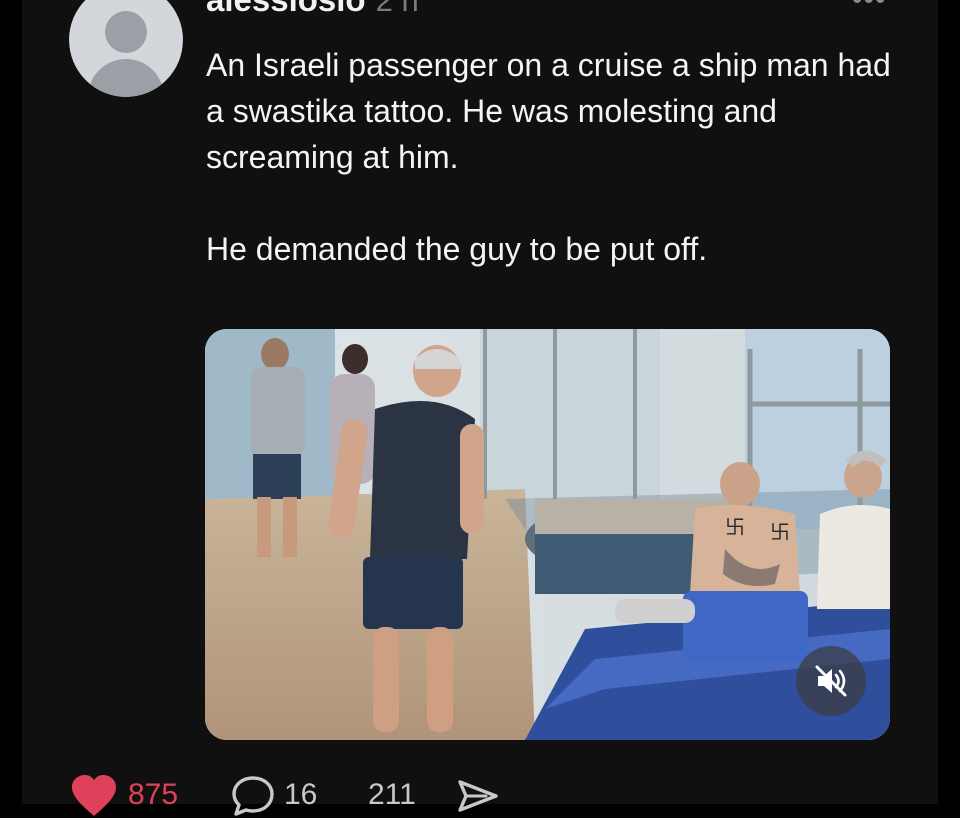 Image resolution: width=960 pixels, height=818 pixels. Describe the element at coordinates (397, 9) in the screenshot. I see `timestamp: 2 h` at that location.